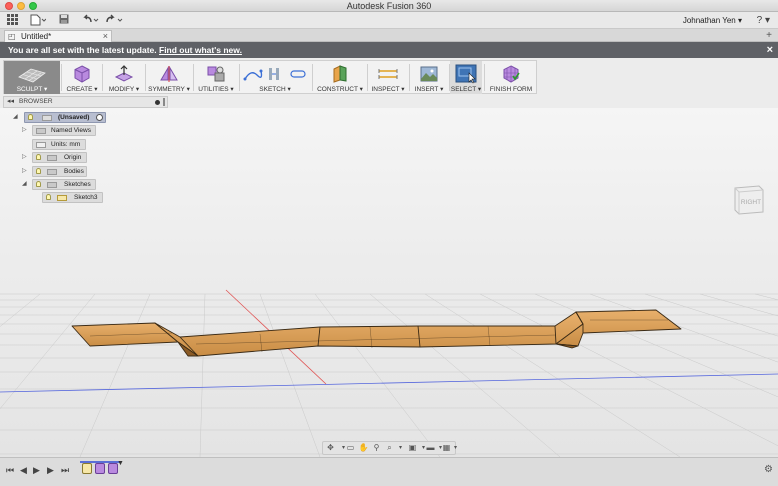 Image resolution: width=778 pixels, height=486 pixels. I want to click on browser-item-label: Units: mm, so click(66, 144).